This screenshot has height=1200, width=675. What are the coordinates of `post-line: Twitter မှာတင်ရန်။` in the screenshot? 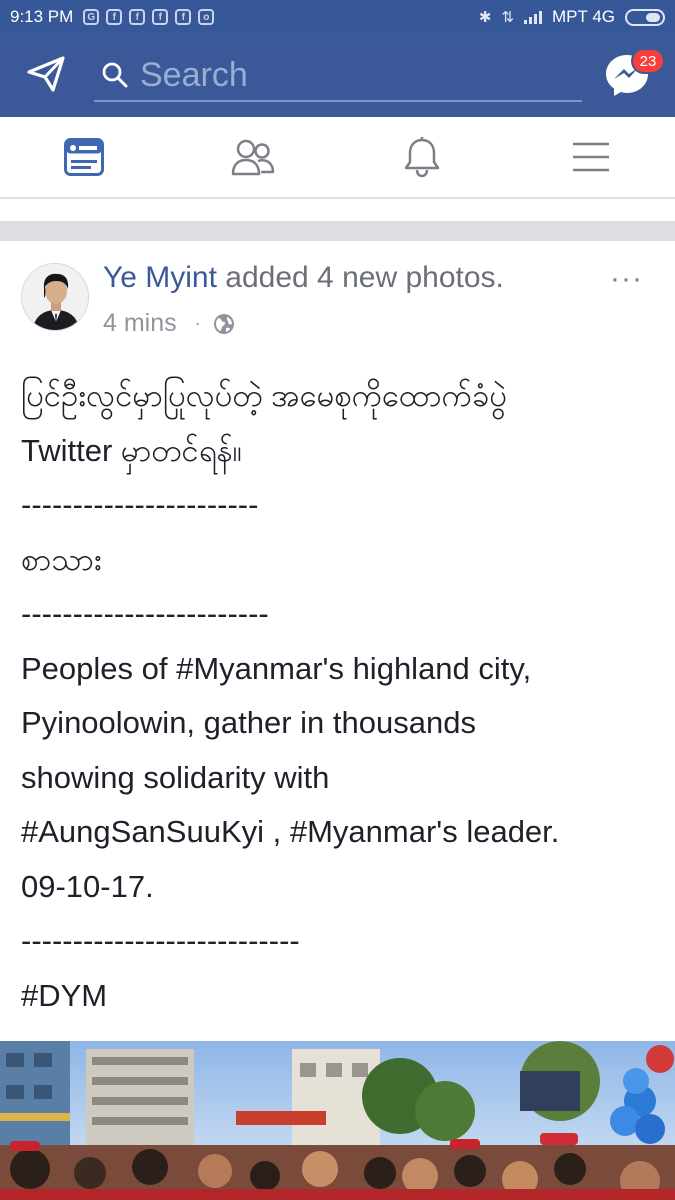 It's located at (131, 450).